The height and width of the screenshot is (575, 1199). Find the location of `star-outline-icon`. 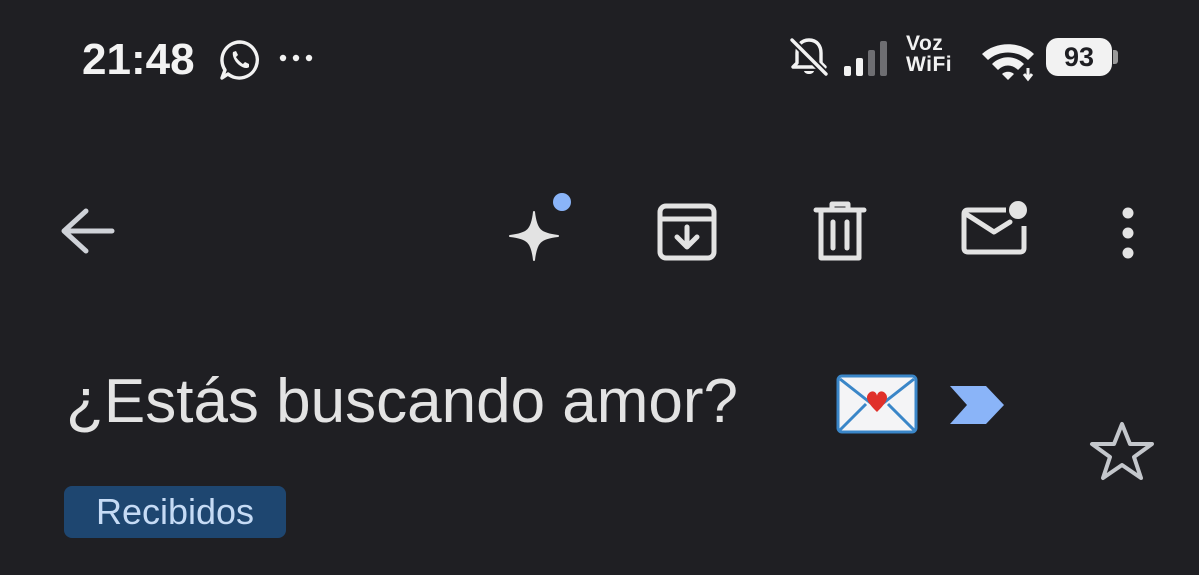

star-outline-icon is located at coordinates (1122, 451).